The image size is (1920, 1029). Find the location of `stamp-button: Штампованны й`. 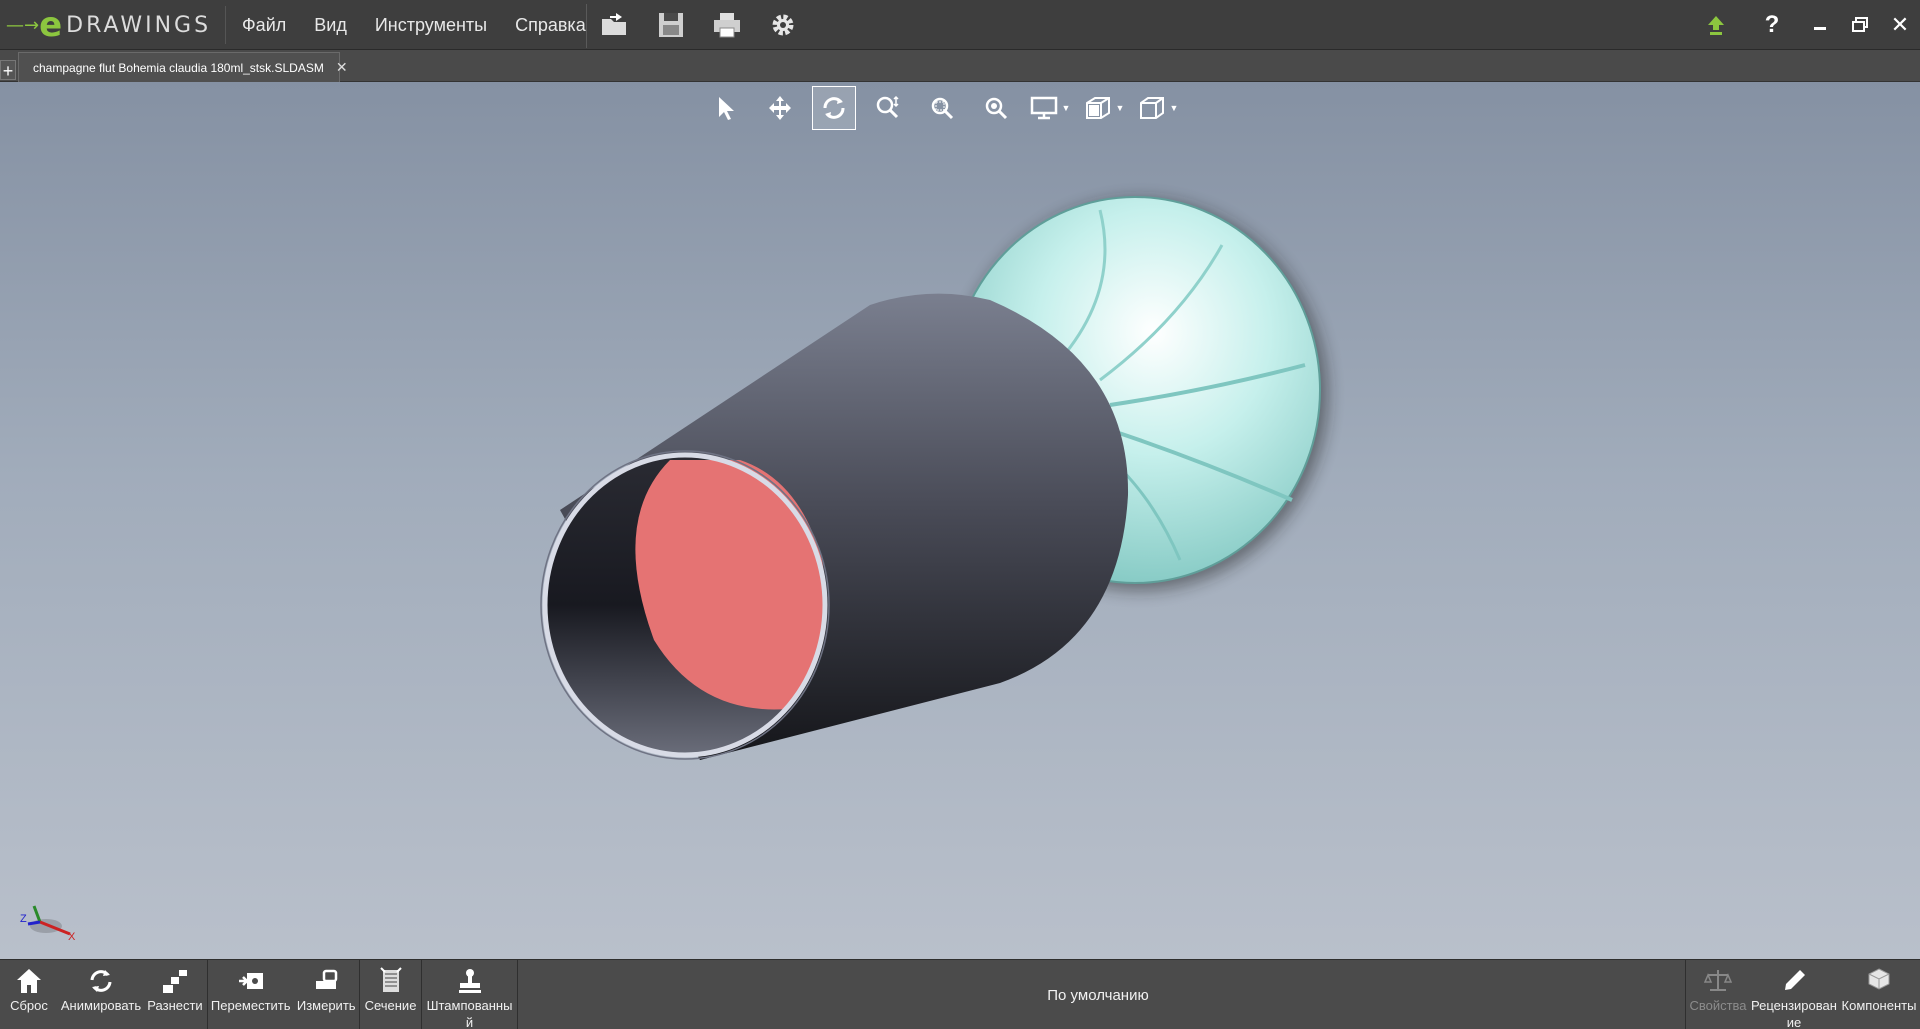

stamp-button: Штампованны й is located at coordinates (469, 994).